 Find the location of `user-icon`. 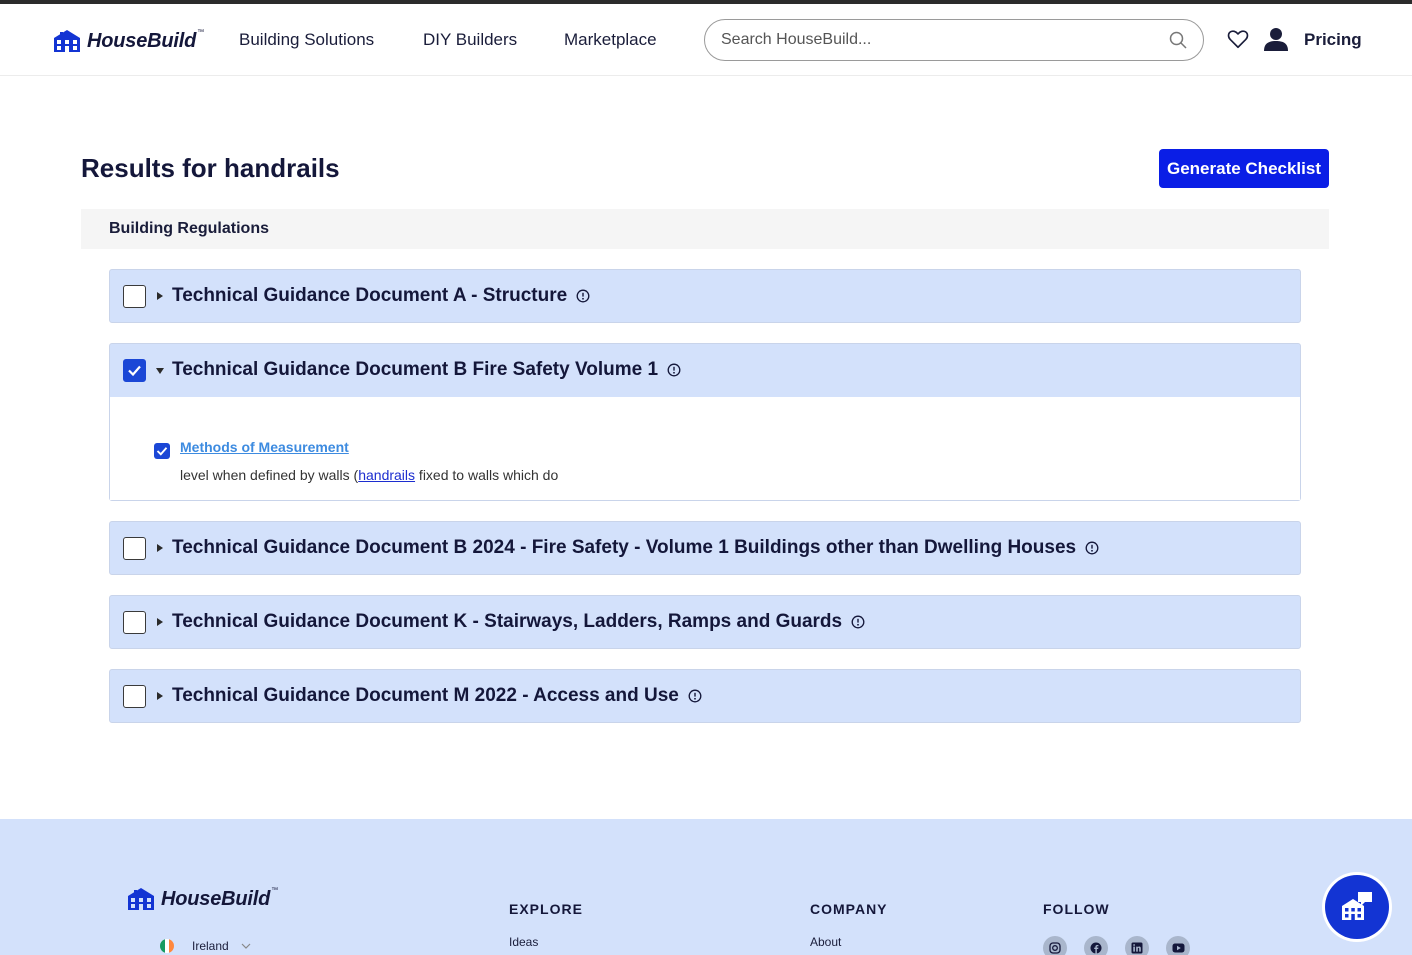

user-icon is located at coordinates (1276, 39).